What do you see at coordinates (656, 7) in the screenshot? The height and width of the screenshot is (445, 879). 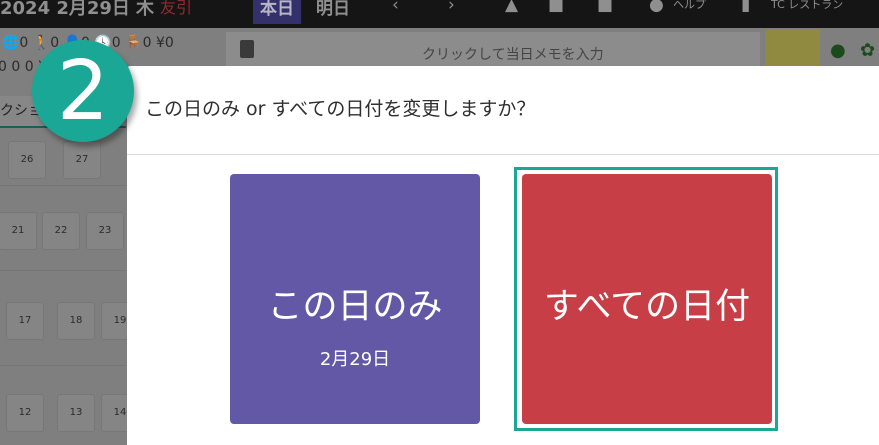 I see `help-icon: ●` at bounding box center [656, 7].